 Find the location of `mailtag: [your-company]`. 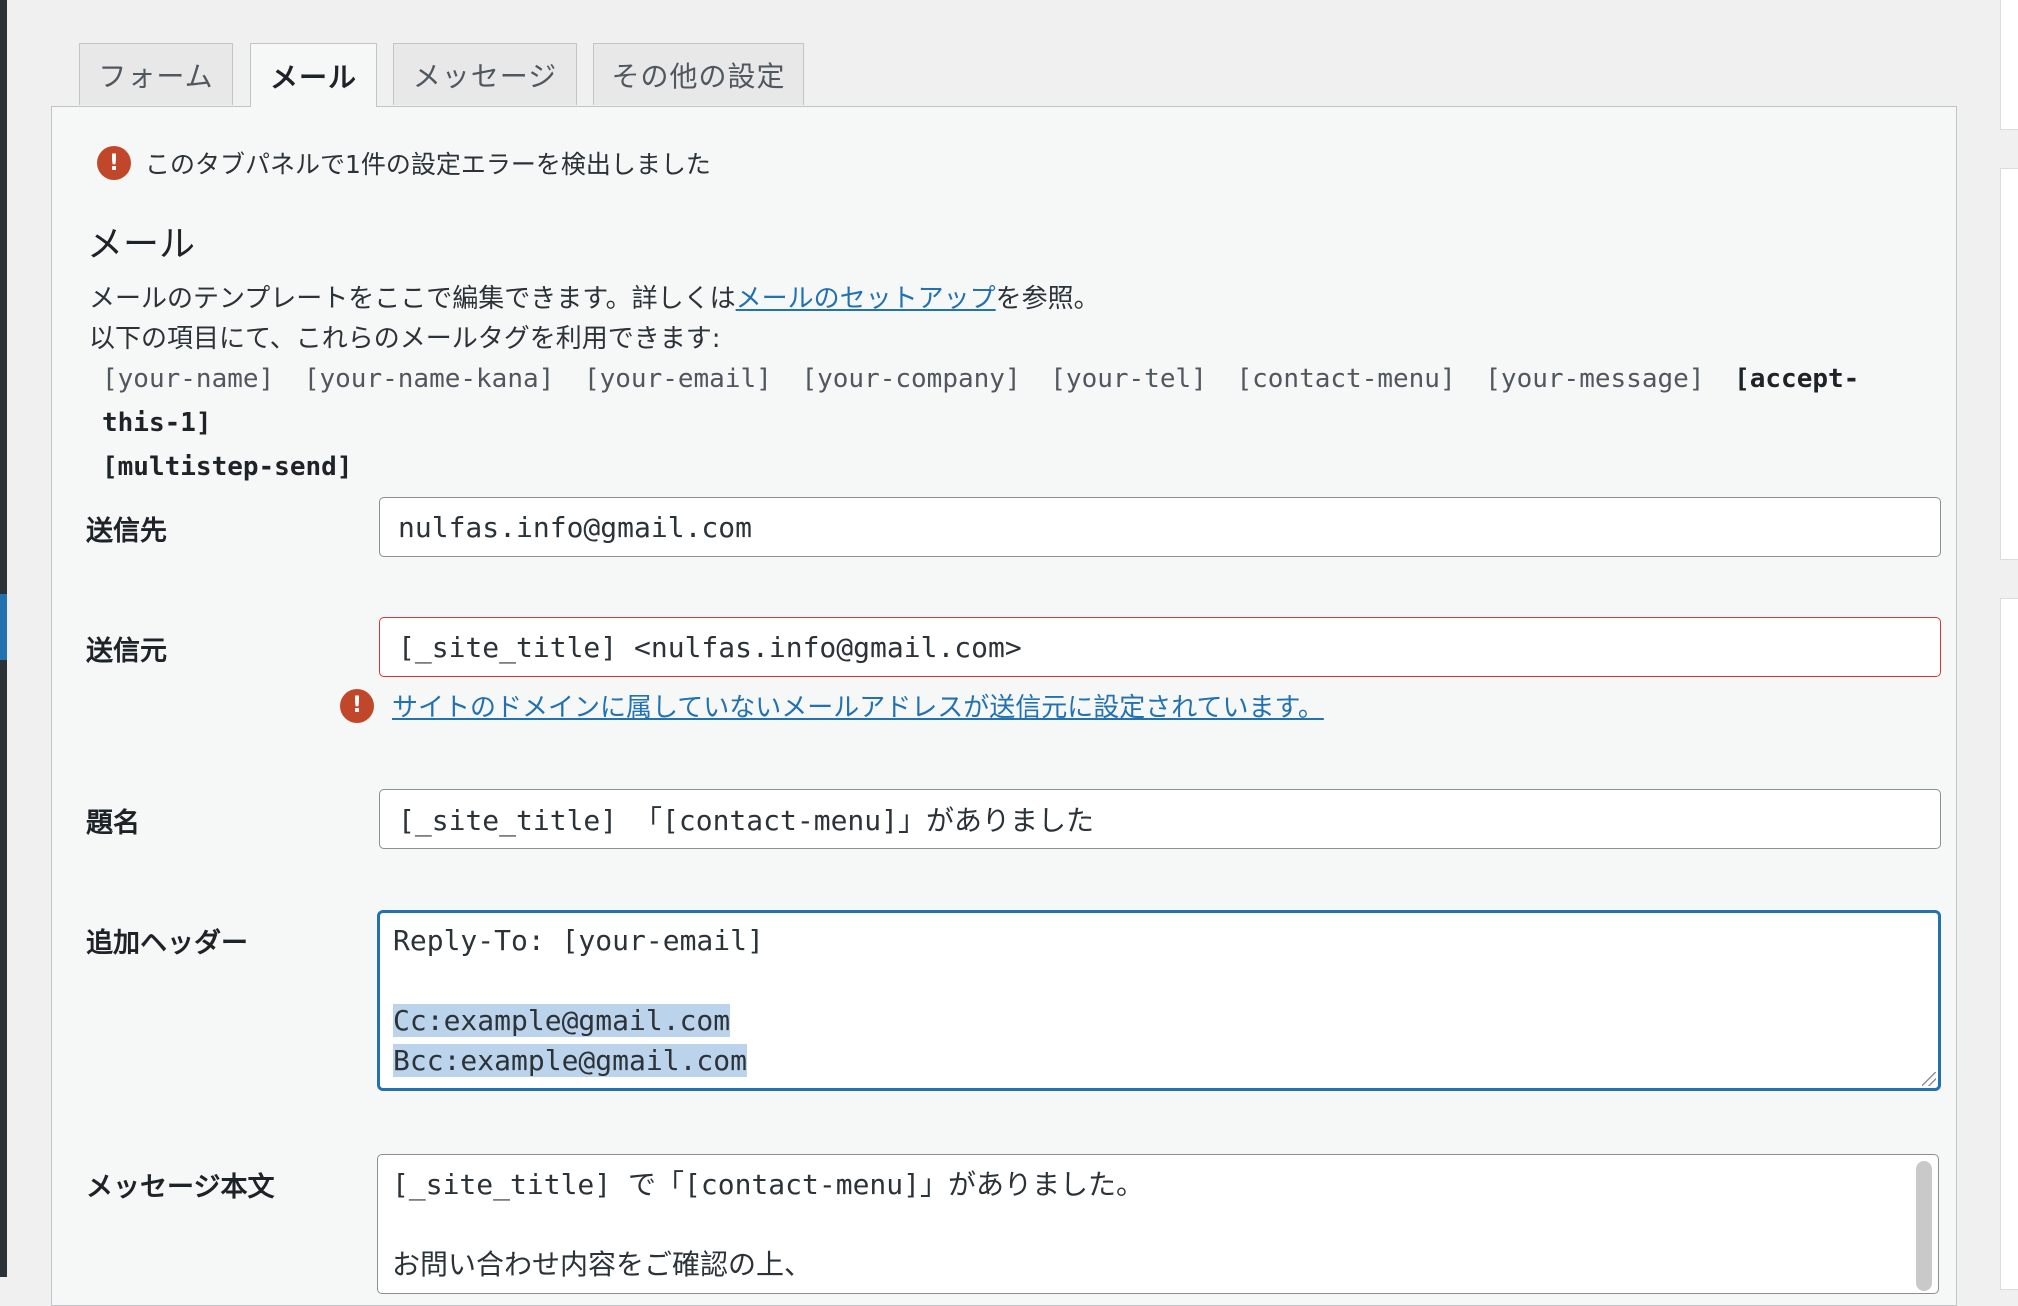

mailtag: [your-company] is located at coordinates (911, 379).